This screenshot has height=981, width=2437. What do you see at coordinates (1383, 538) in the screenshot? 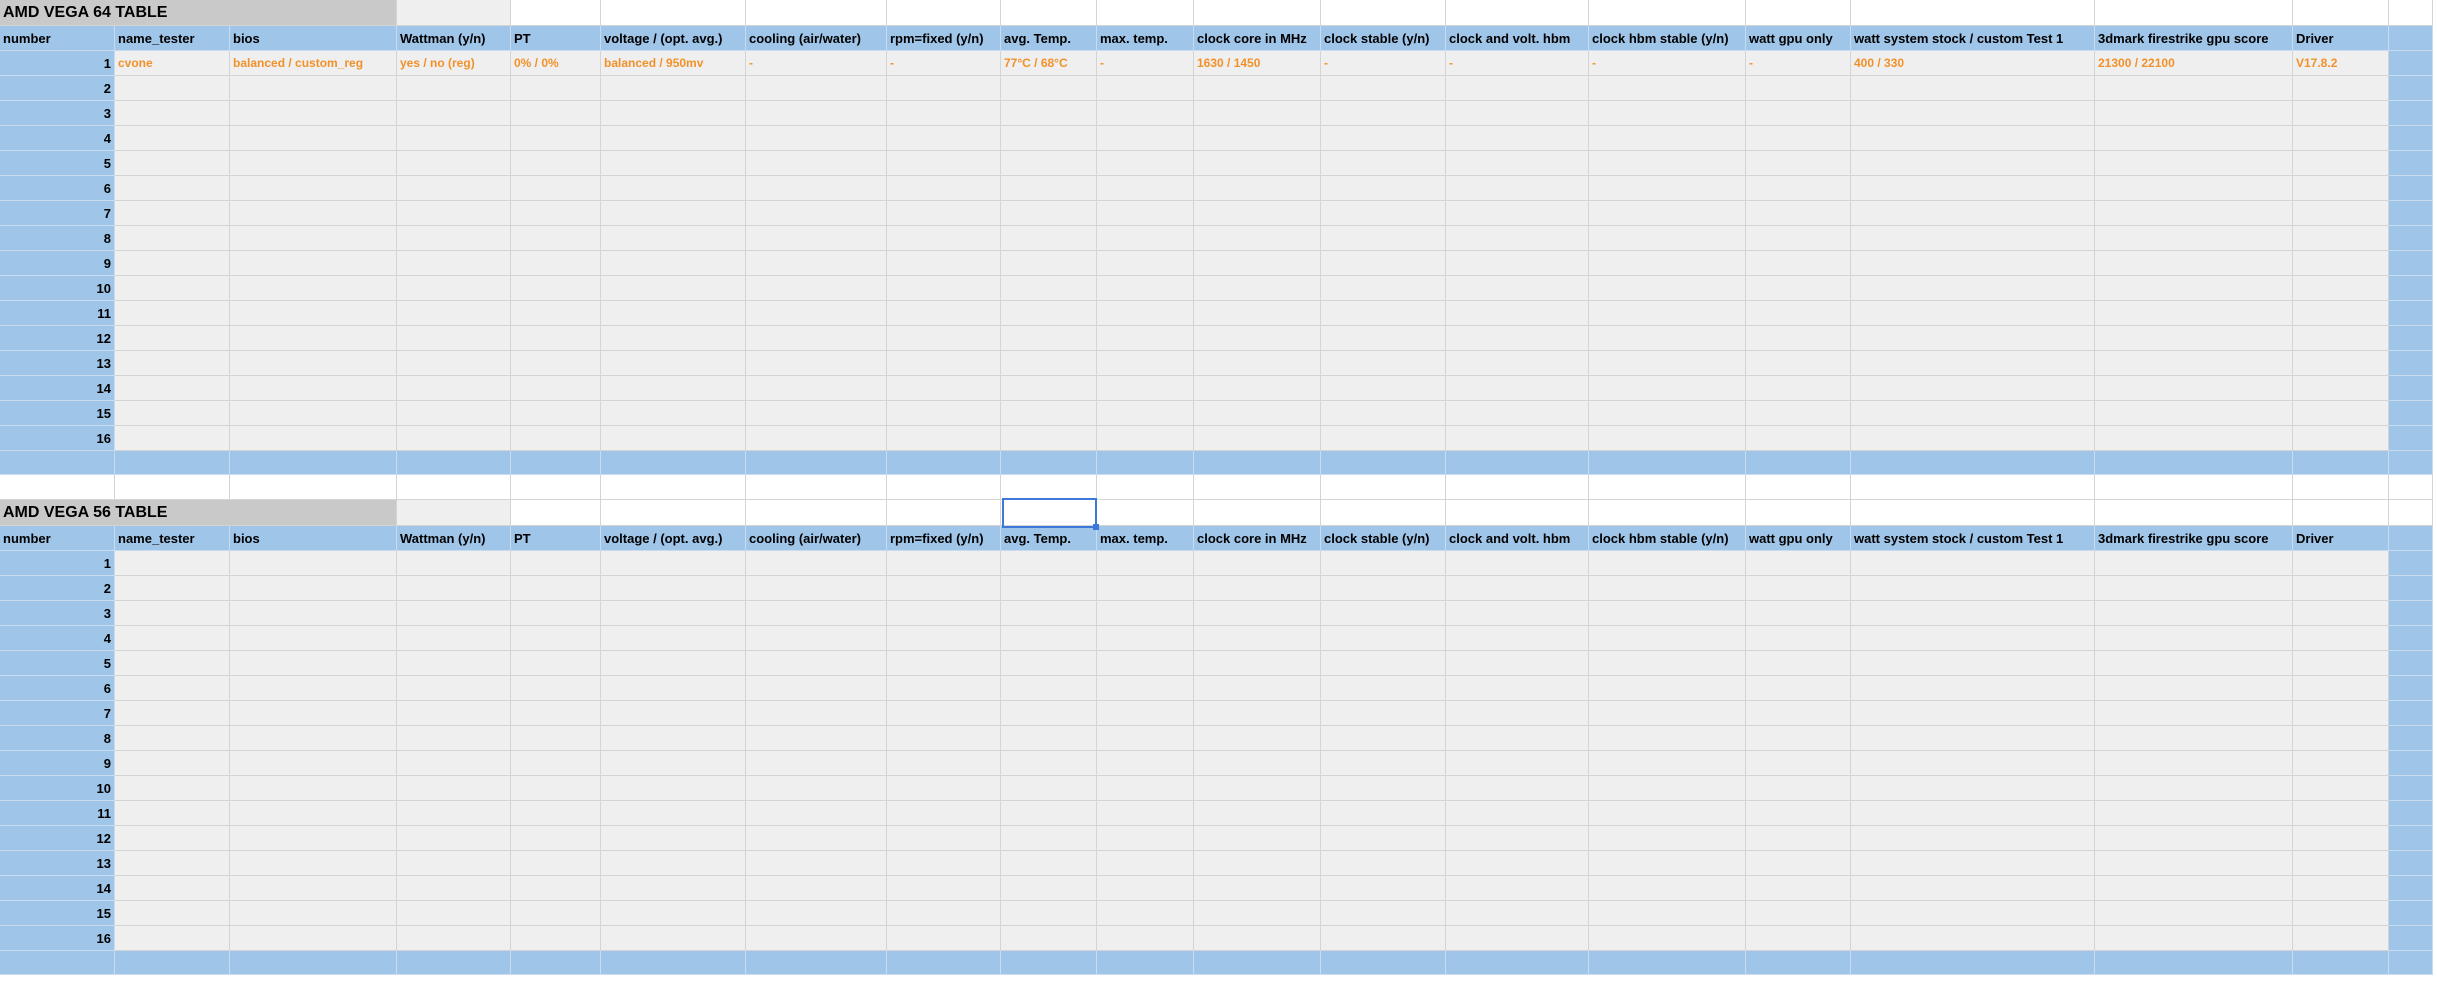
I see `column-header: clock stable (y/n)` at bounding box center [1383, 538].